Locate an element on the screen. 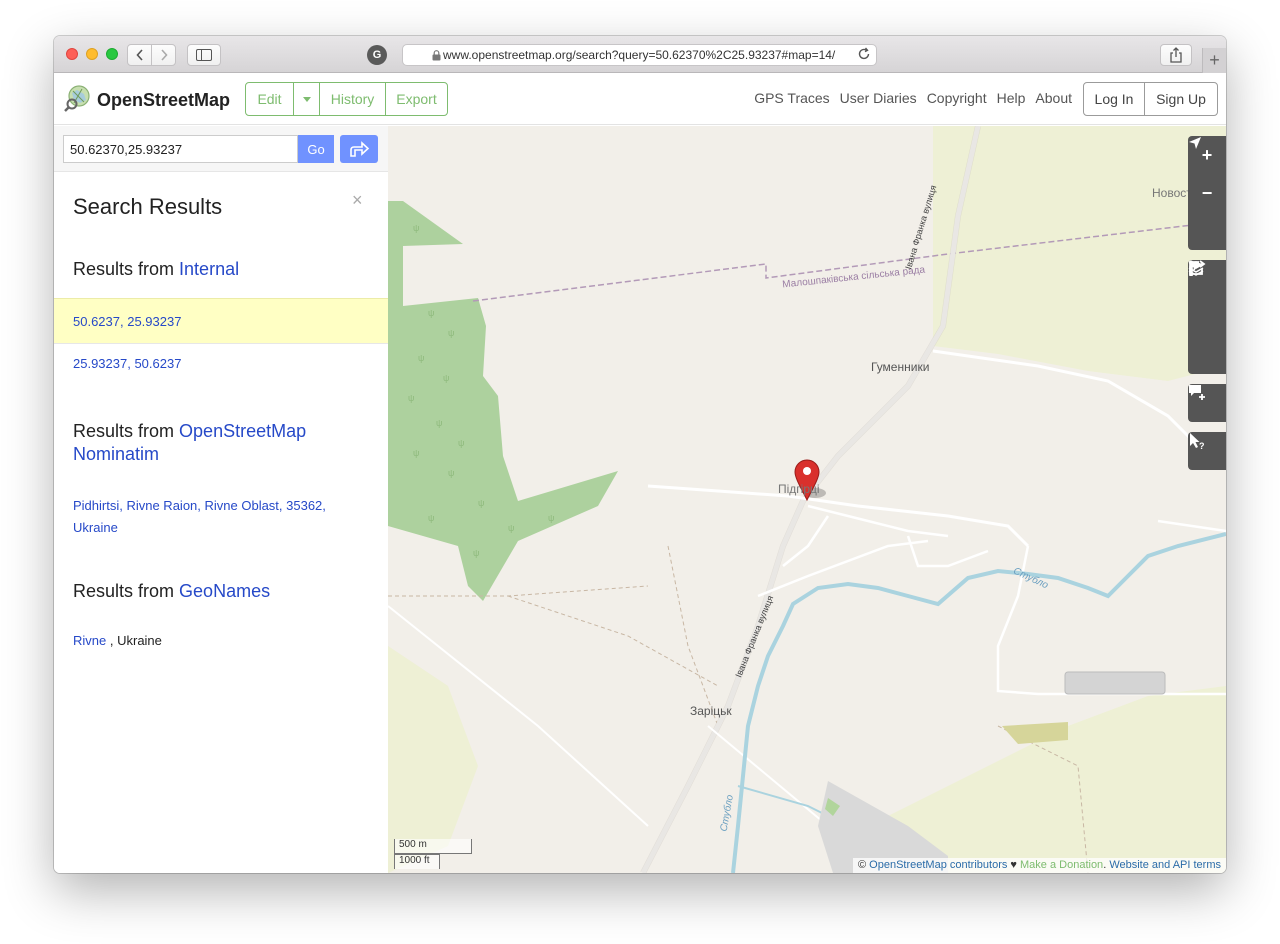 The height and width of the screenshot is (944, 1280). result-link: Rivne is located at coordinates (89, 640).